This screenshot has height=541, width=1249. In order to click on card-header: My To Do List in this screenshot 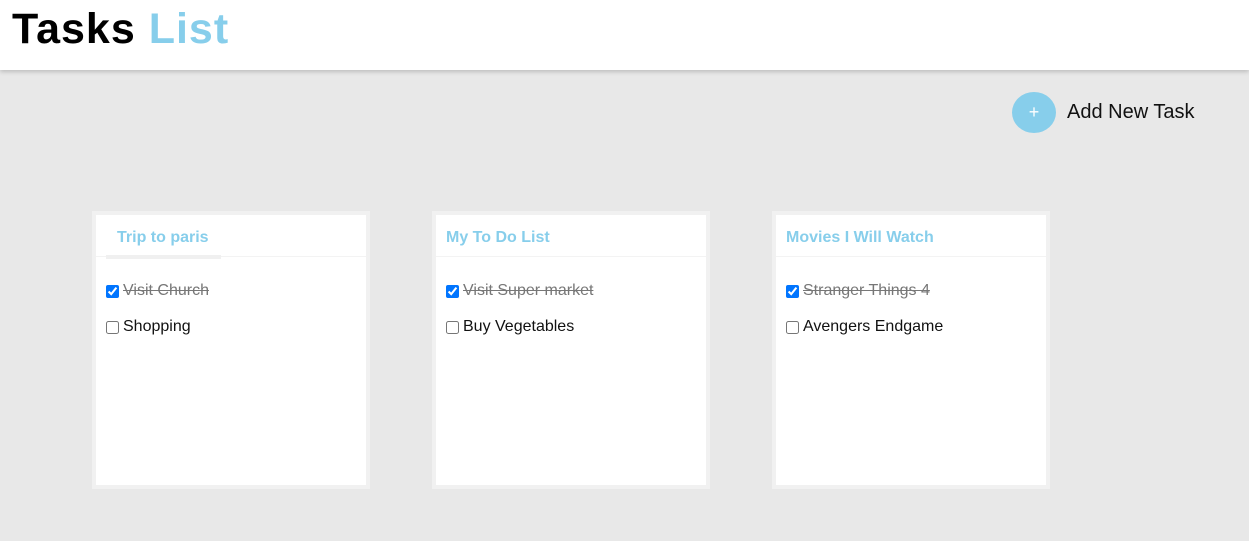, I will do `click(571, 236)`.